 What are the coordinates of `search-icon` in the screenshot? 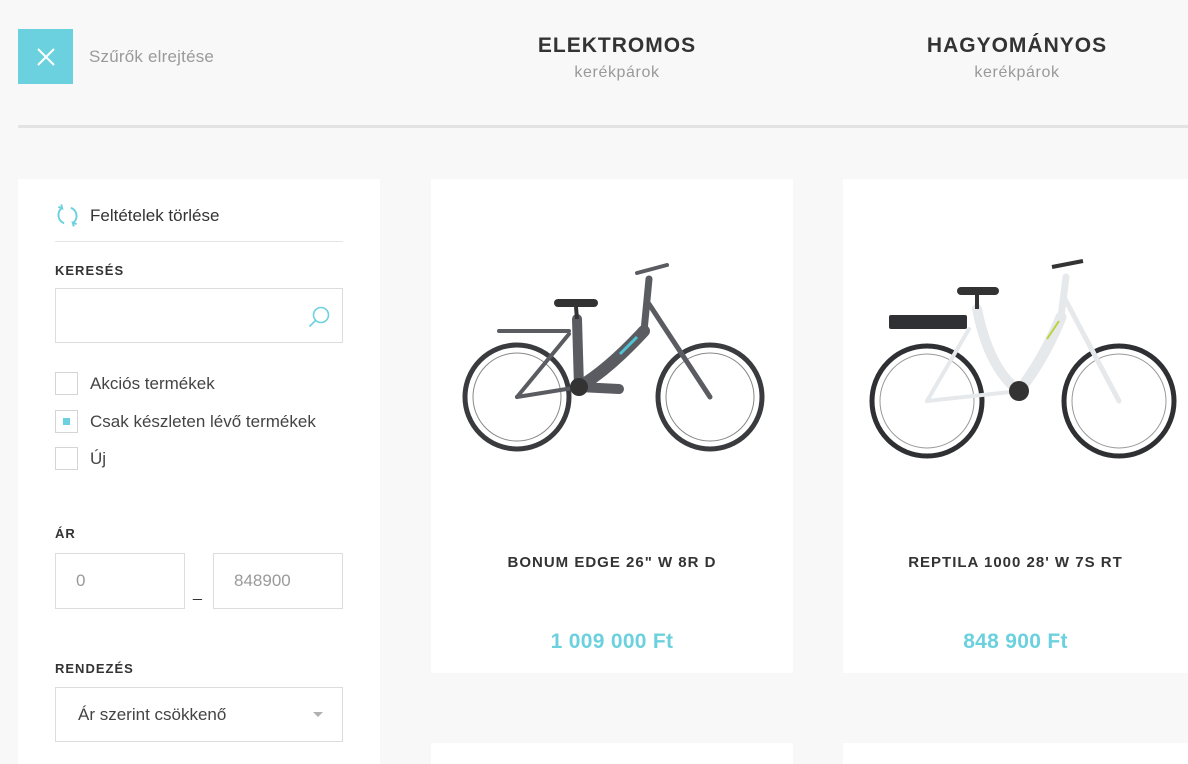 It's located at (319, 317).